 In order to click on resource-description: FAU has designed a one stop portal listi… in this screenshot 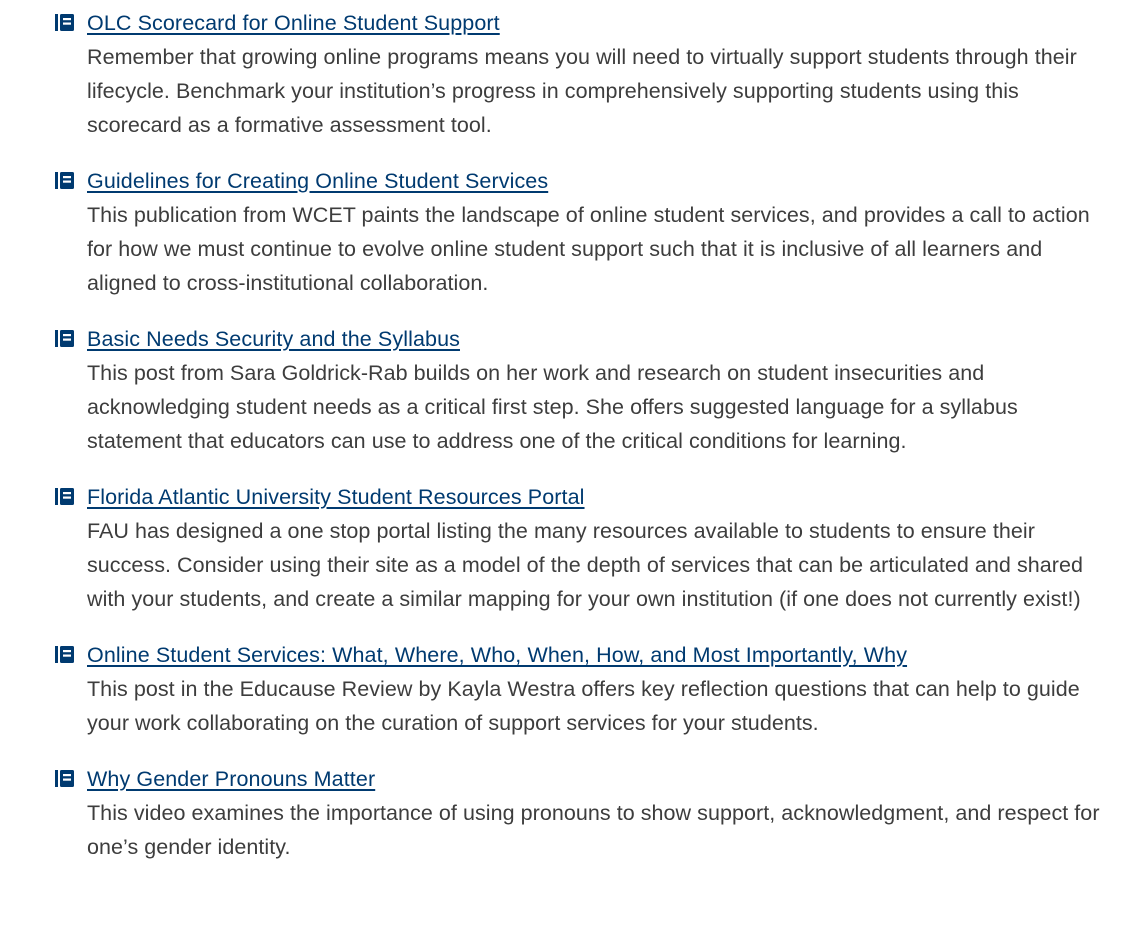, I will do `click(585, 565)`.